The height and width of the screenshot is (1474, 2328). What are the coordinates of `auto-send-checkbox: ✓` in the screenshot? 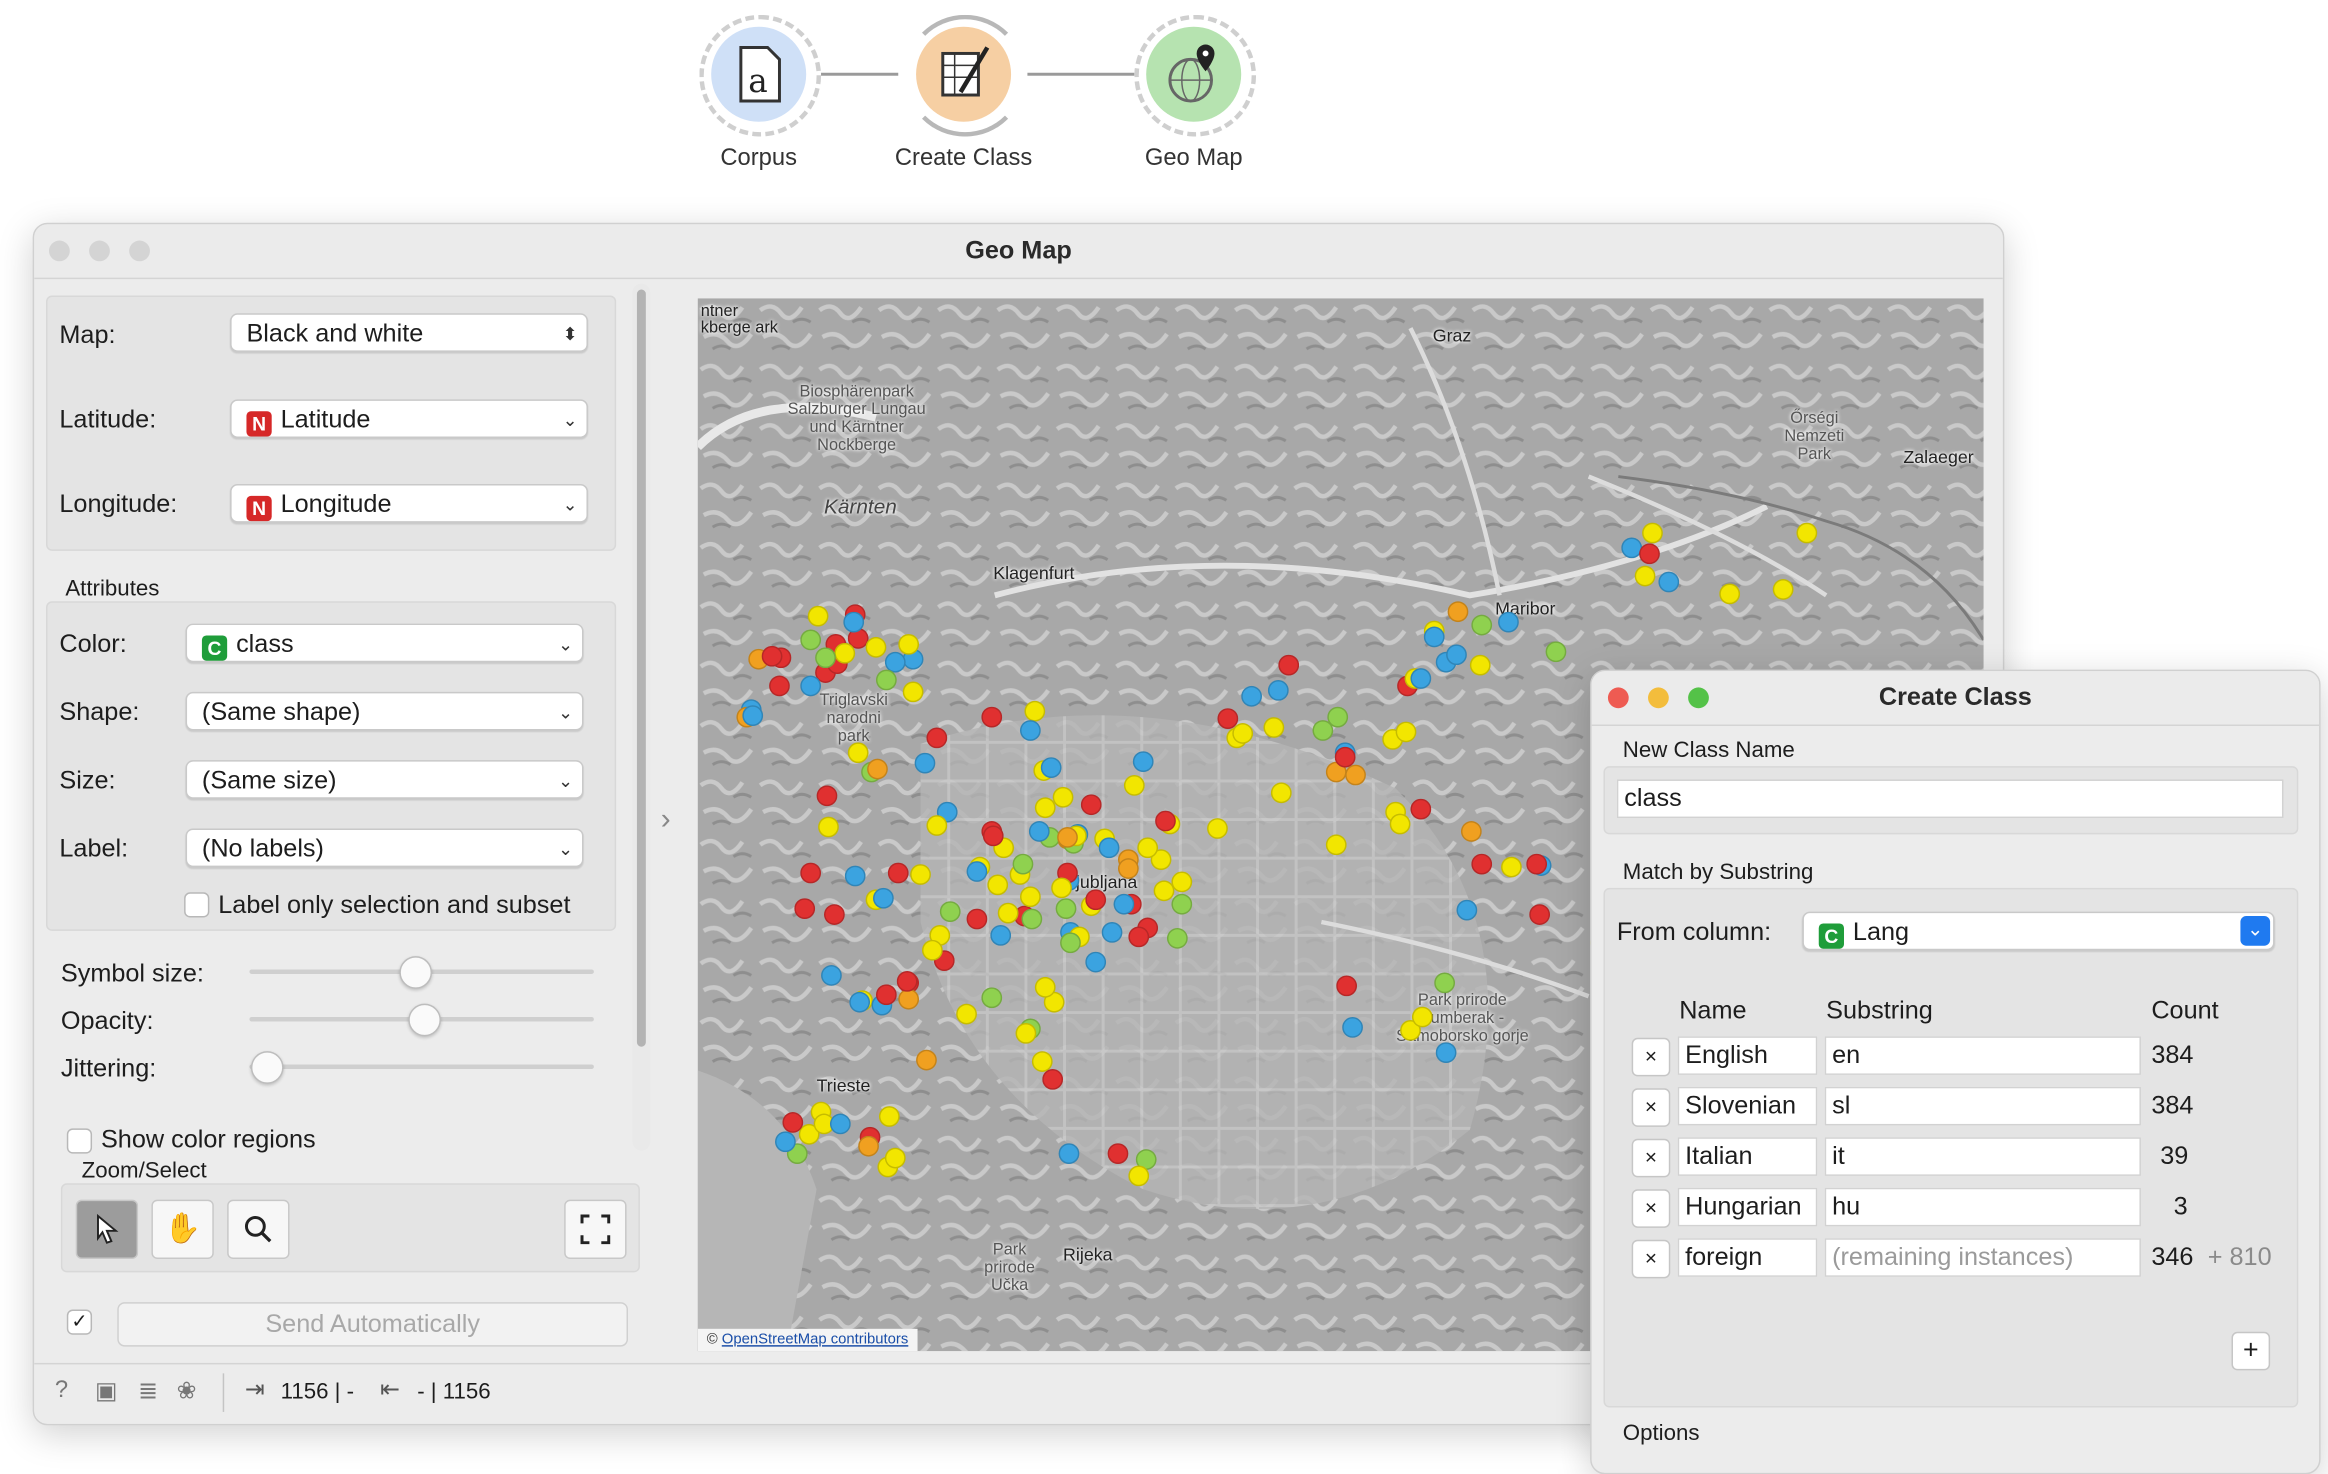 It's located at (79, 1322).